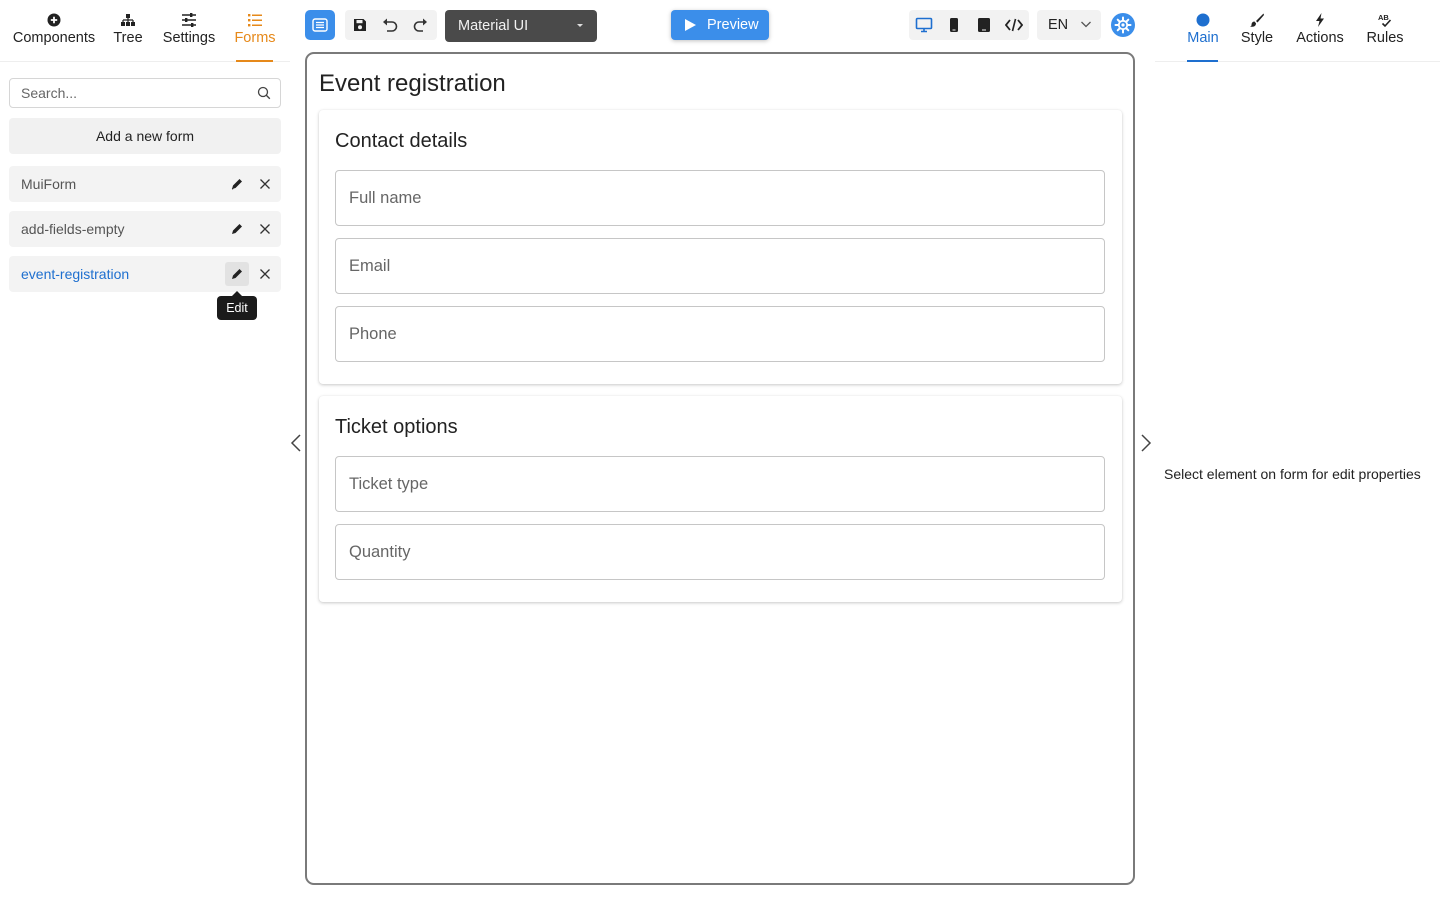  Describe the element at coordinates (385, 198) in the screenshot. I see `field-label: Full name` at that location.